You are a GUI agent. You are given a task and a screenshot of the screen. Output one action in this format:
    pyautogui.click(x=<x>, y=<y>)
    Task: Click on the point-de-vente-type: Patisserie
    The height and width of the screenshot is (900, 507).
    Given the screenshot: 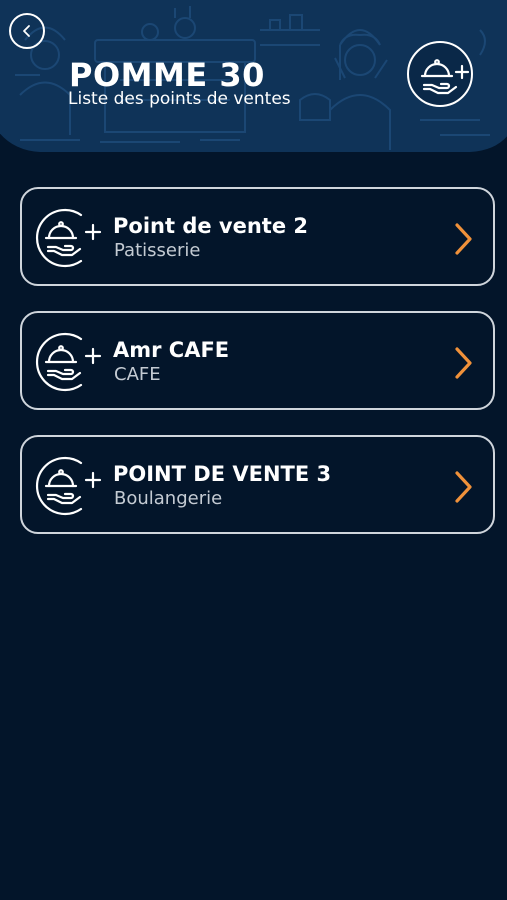 What is the action you would take?
    pyautogui.click(x=157, y=250)
    